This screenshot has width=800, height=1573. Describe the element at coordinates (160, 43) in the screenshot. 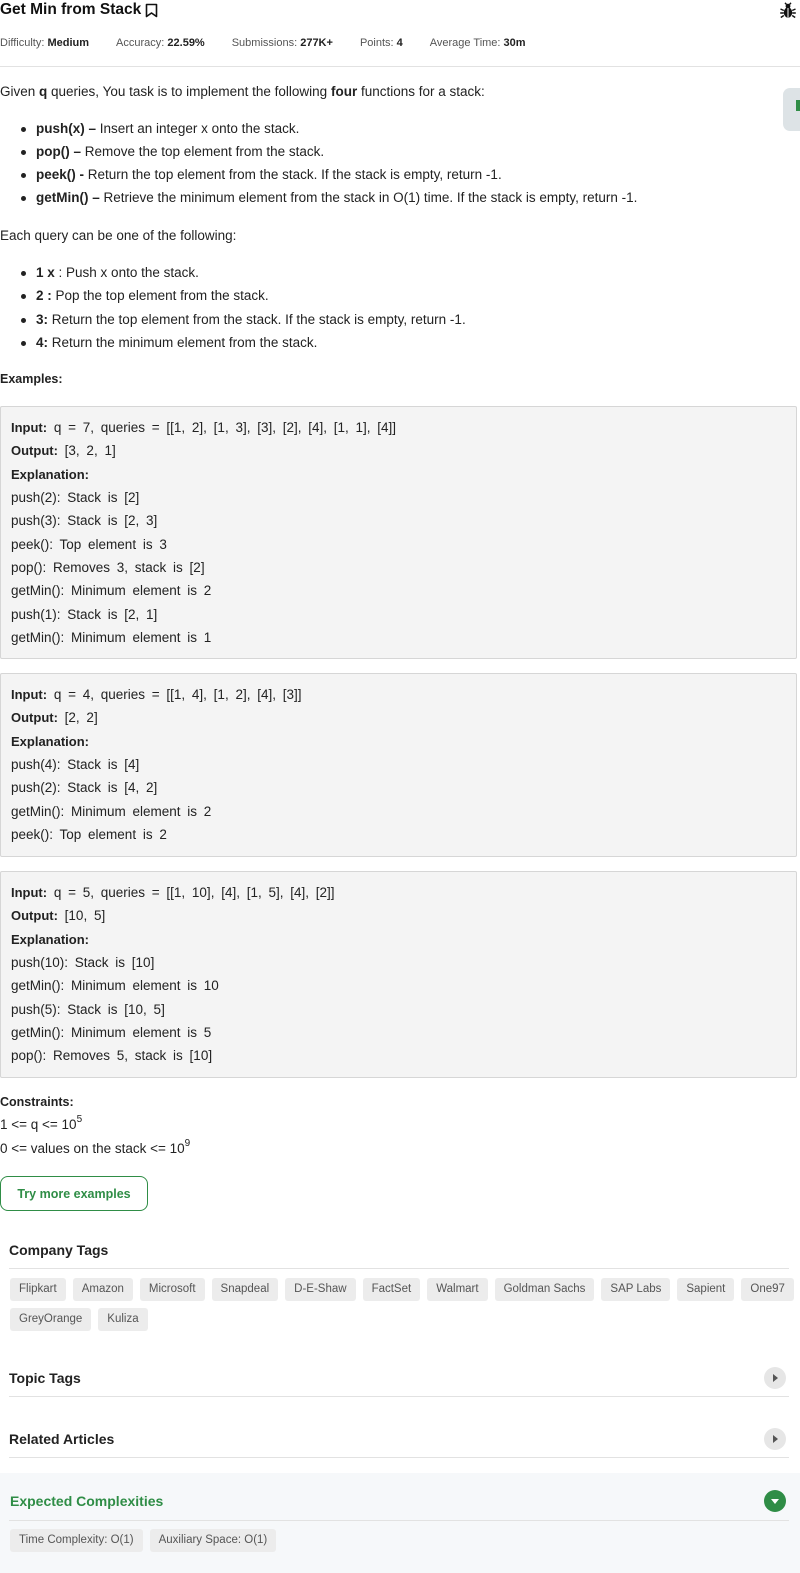

I see `meta-accuracy: Accuracy: 22.59%` at that location.